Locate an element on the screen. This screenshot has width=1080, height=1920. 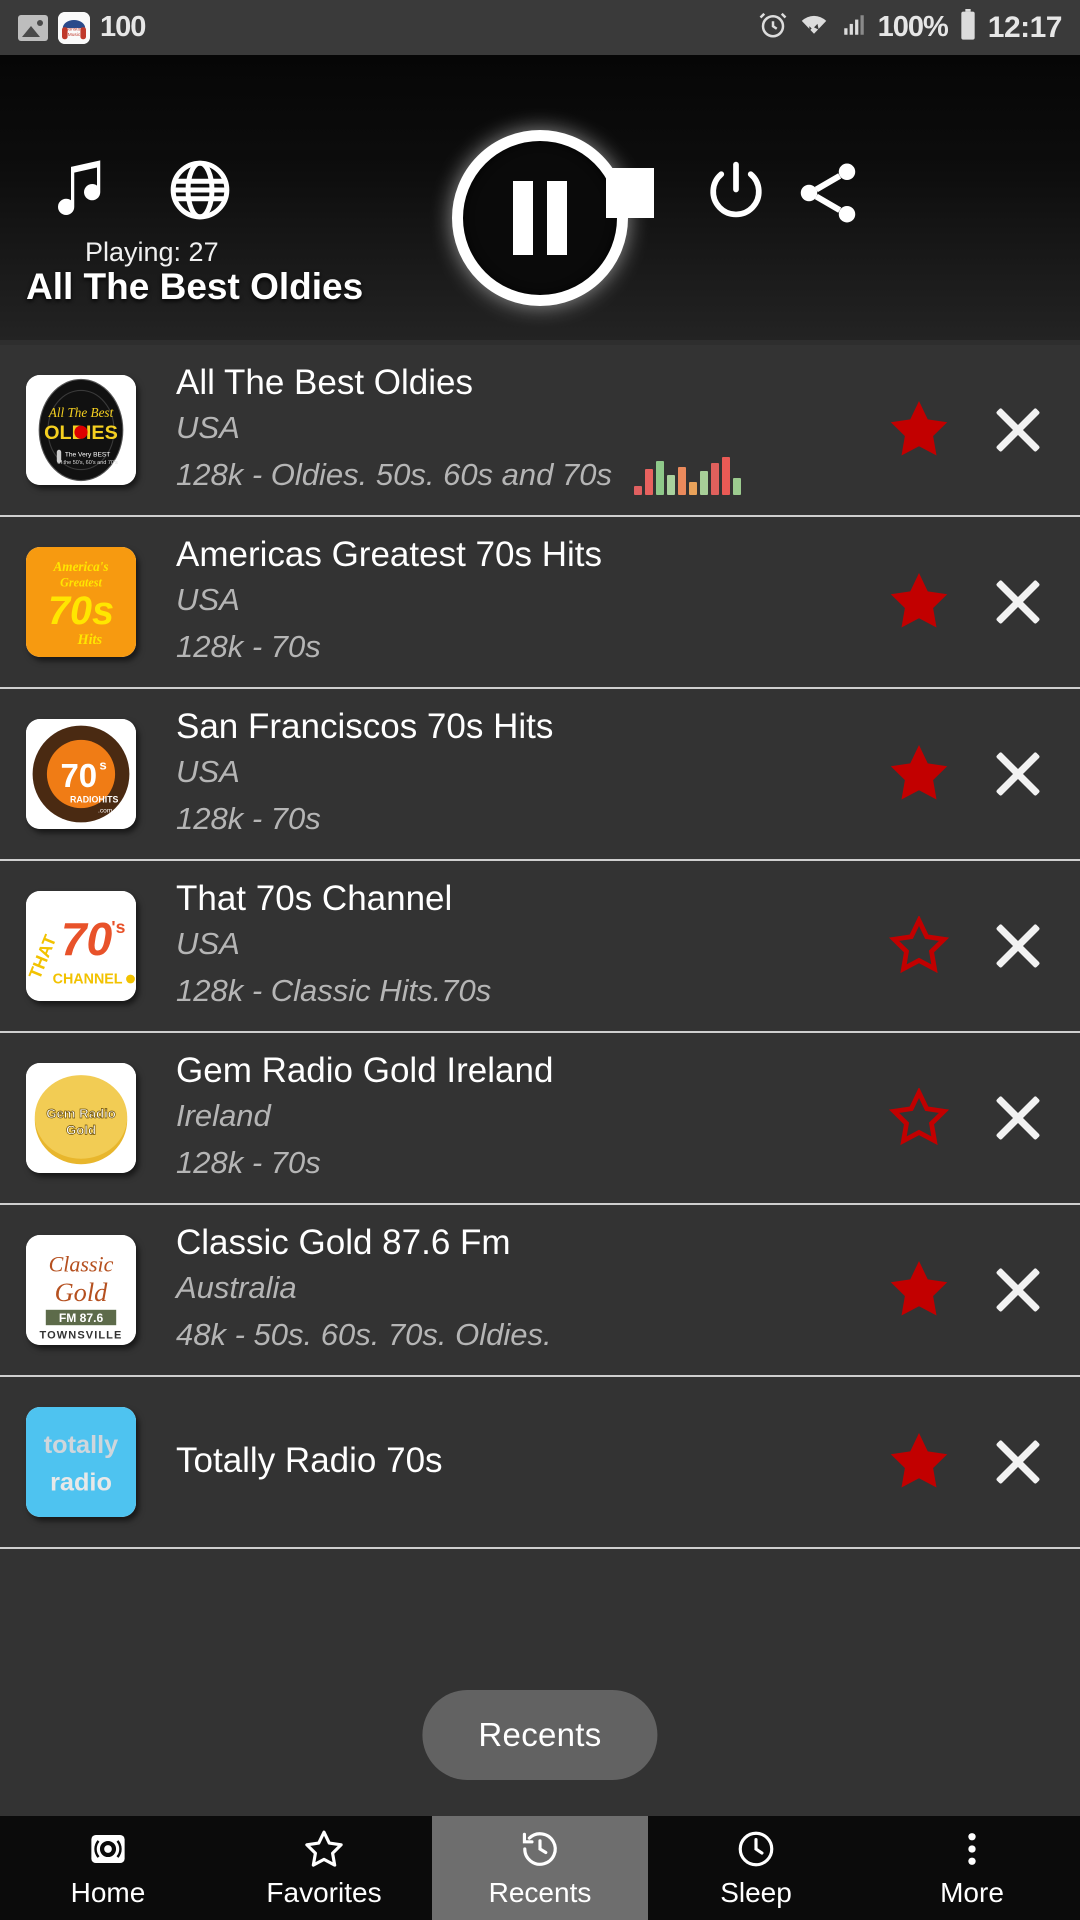
radio-icon is located at coordinates (108, 1849).